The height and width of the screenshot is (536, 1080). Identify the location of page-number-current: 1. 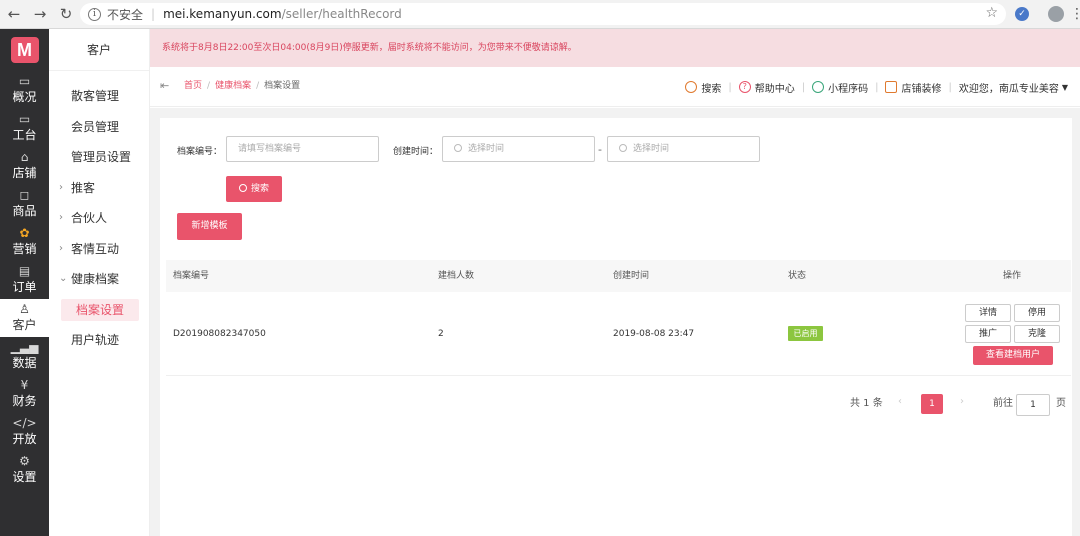
(932, 404).